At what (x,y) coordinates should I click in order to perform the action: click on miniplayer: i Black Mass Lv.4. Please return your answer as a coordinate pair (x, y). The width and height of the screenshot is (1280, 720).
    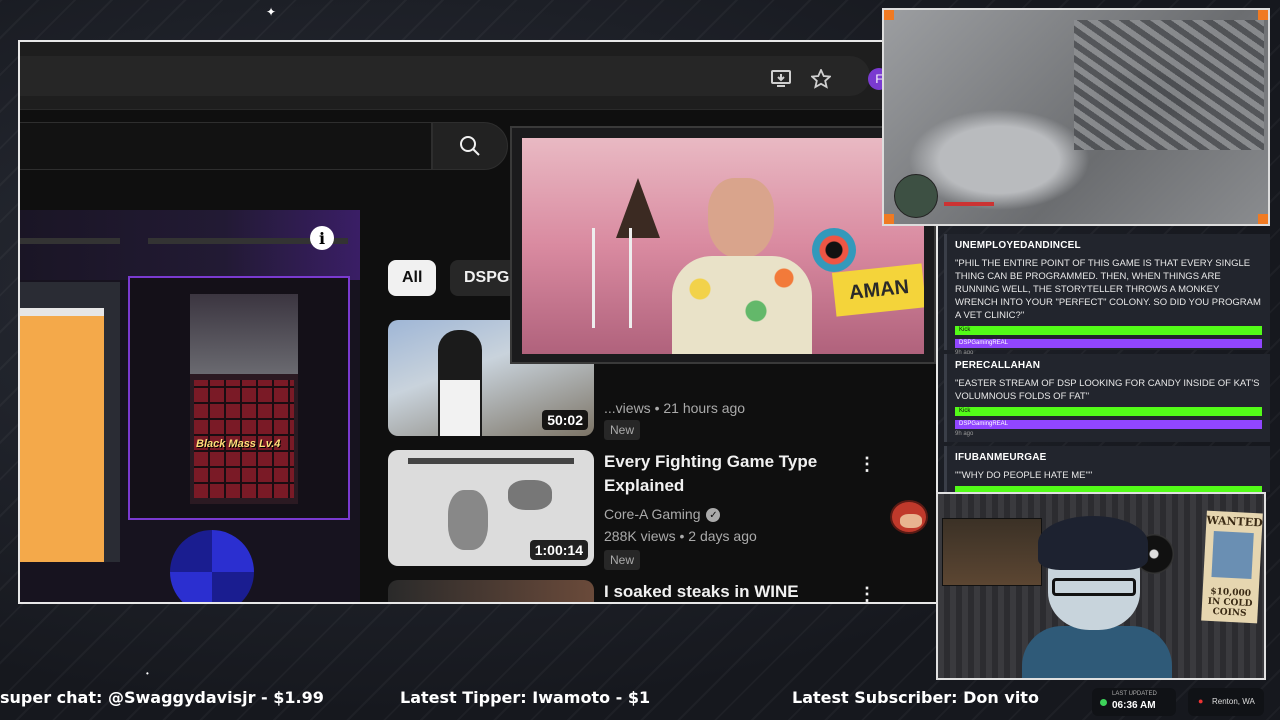
    Looking at the image, I should click on (190, 406).